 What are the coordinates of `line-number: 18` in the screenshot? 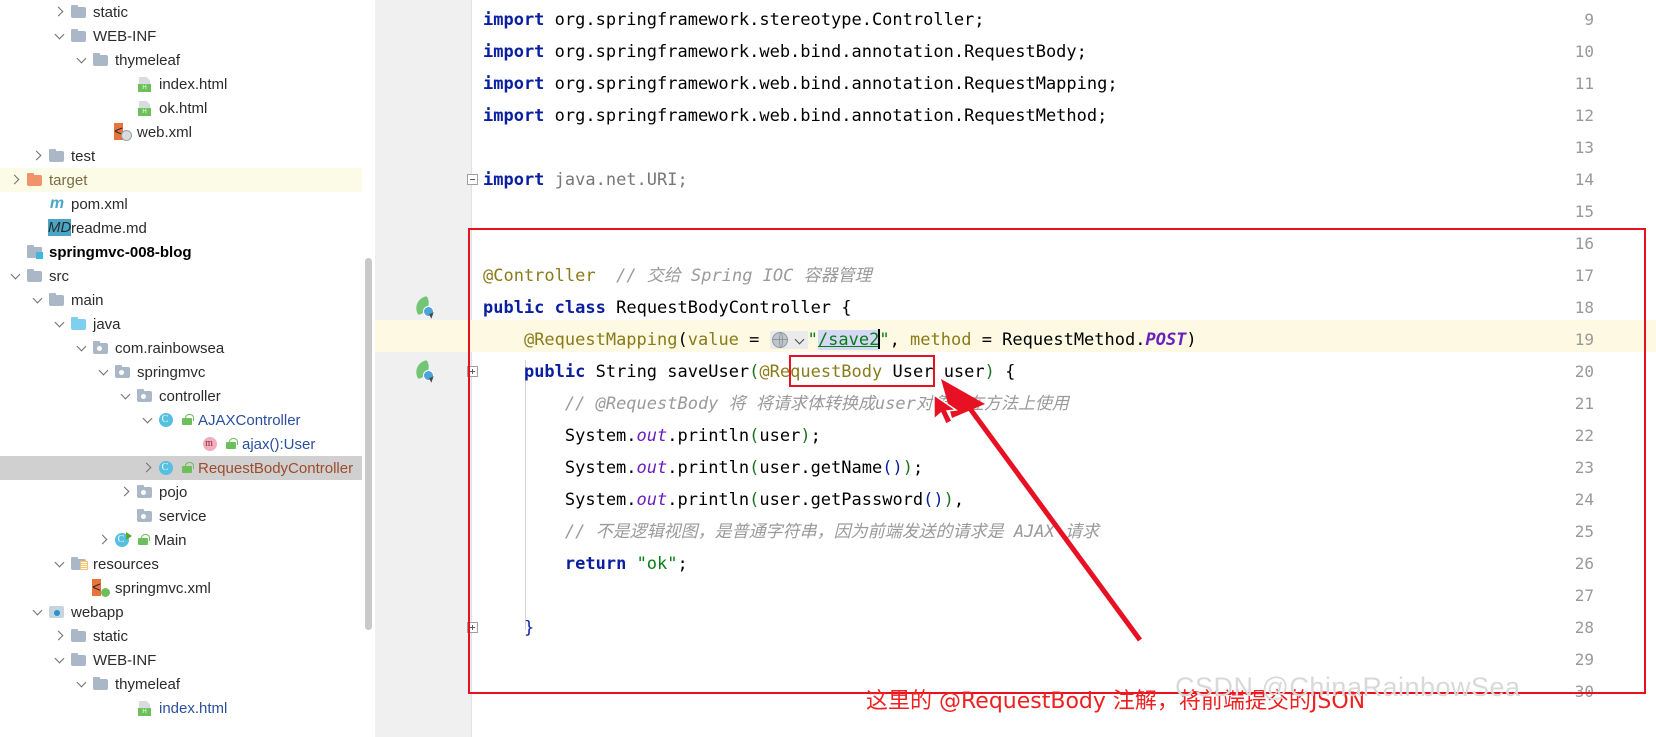 It's located at (1584, 307).